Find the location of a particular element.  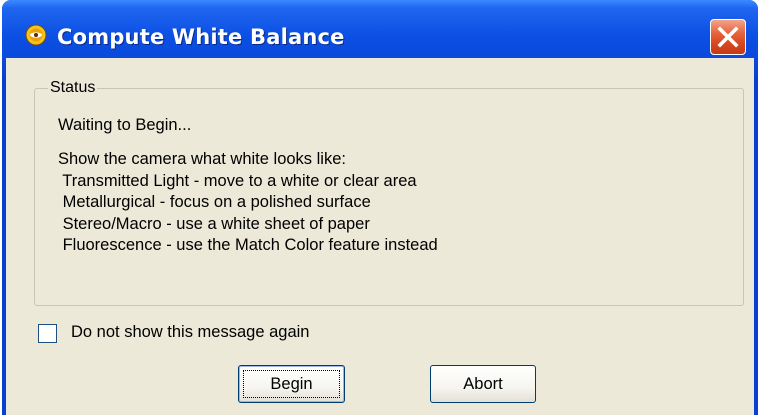

begin-button: Begin is located at coordinates (291, 384).